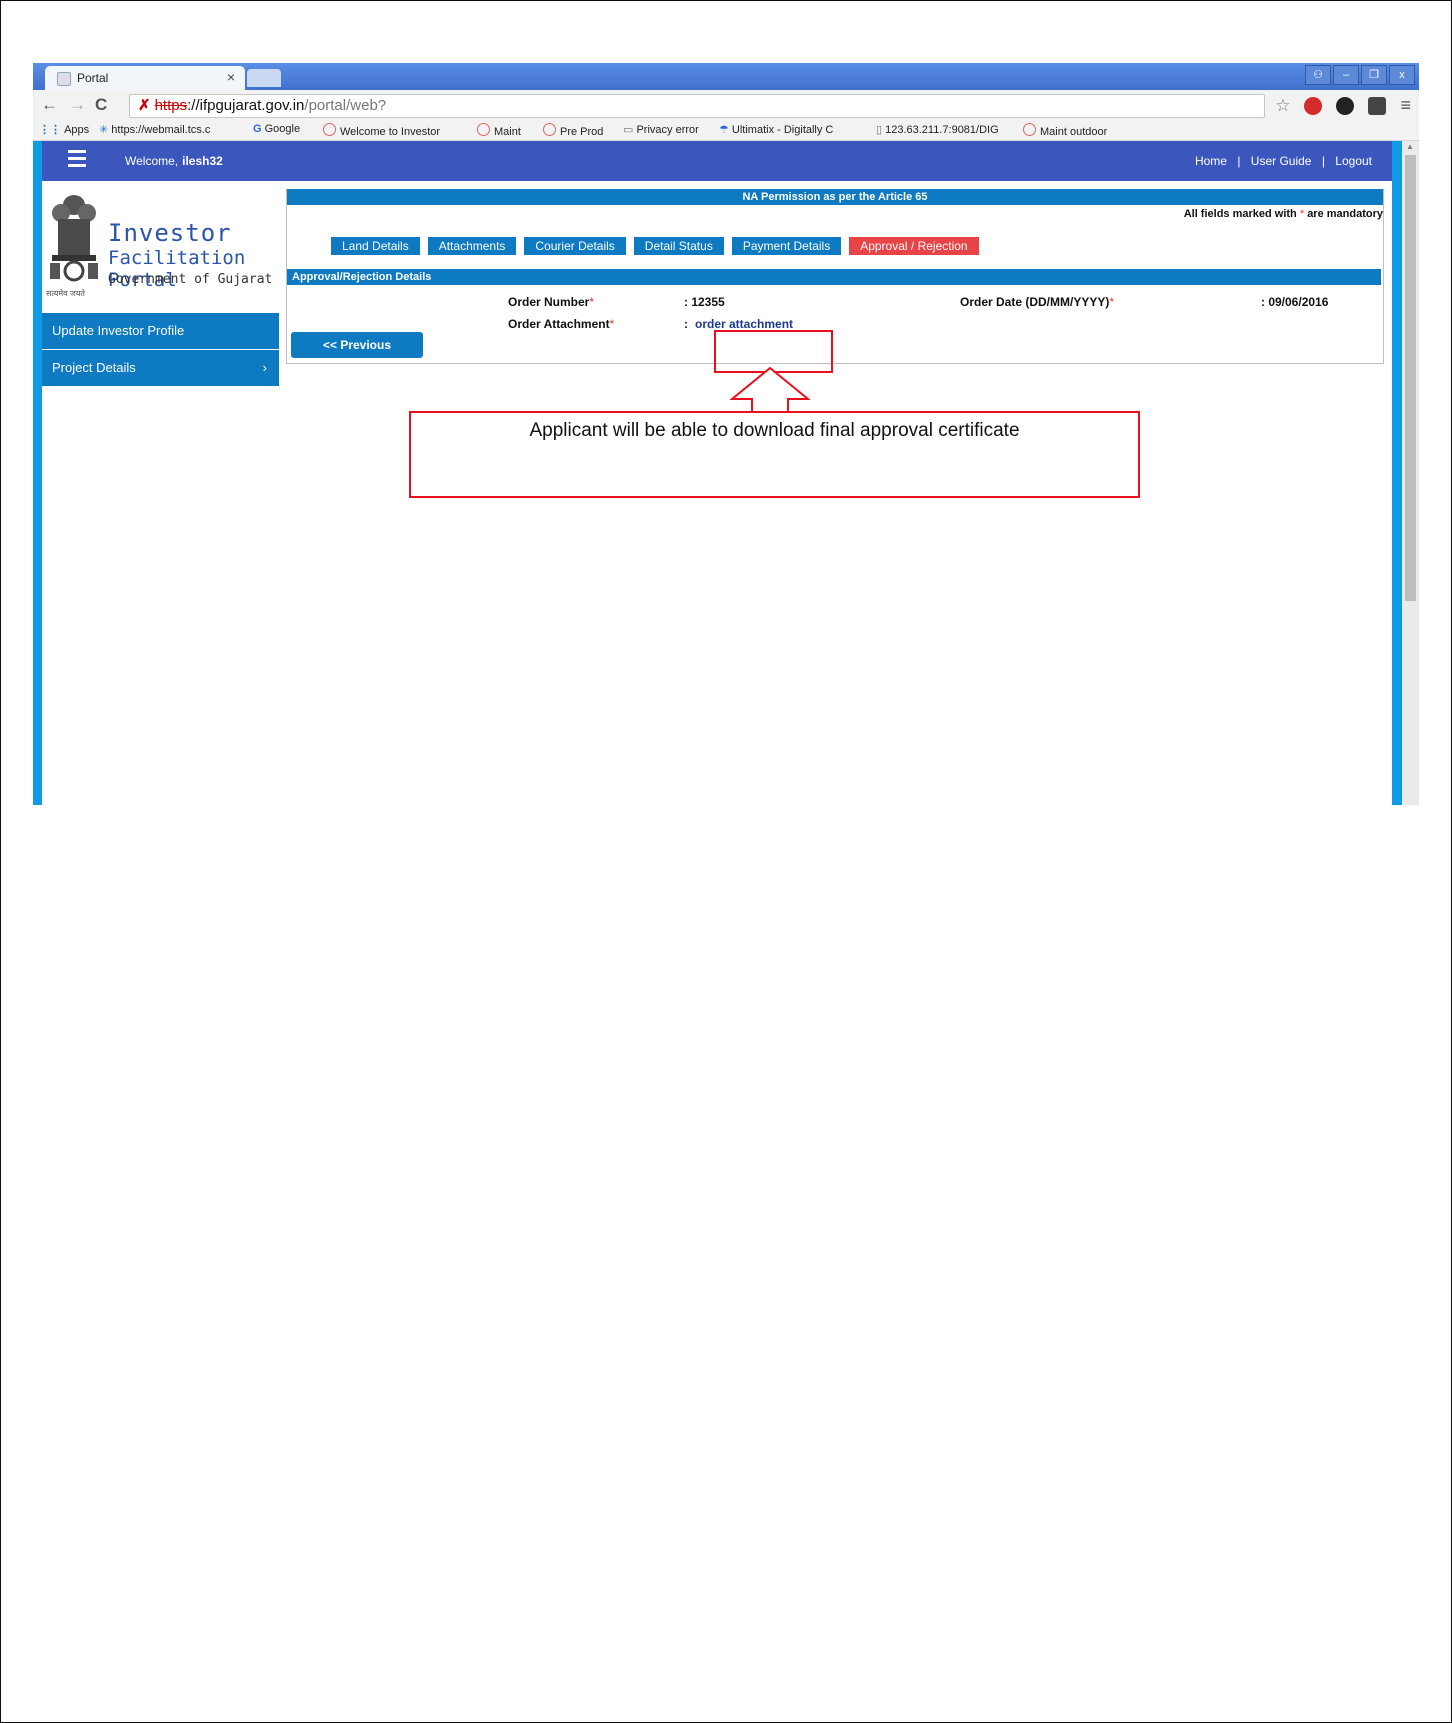 The width and height of the screenshot is (1452, 1723). Describe the element at coordinates (52, 130) in the screenshot. I see `apps-grid-icon: ⋮⋮` at that location.